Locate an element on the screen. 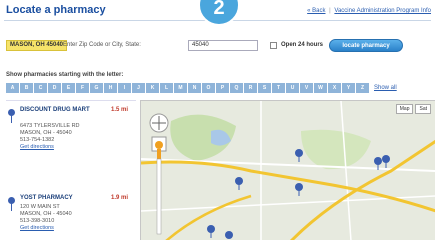 This screenshot has height=240, width=435. letter-button: O is located at coordinates (208, 88).